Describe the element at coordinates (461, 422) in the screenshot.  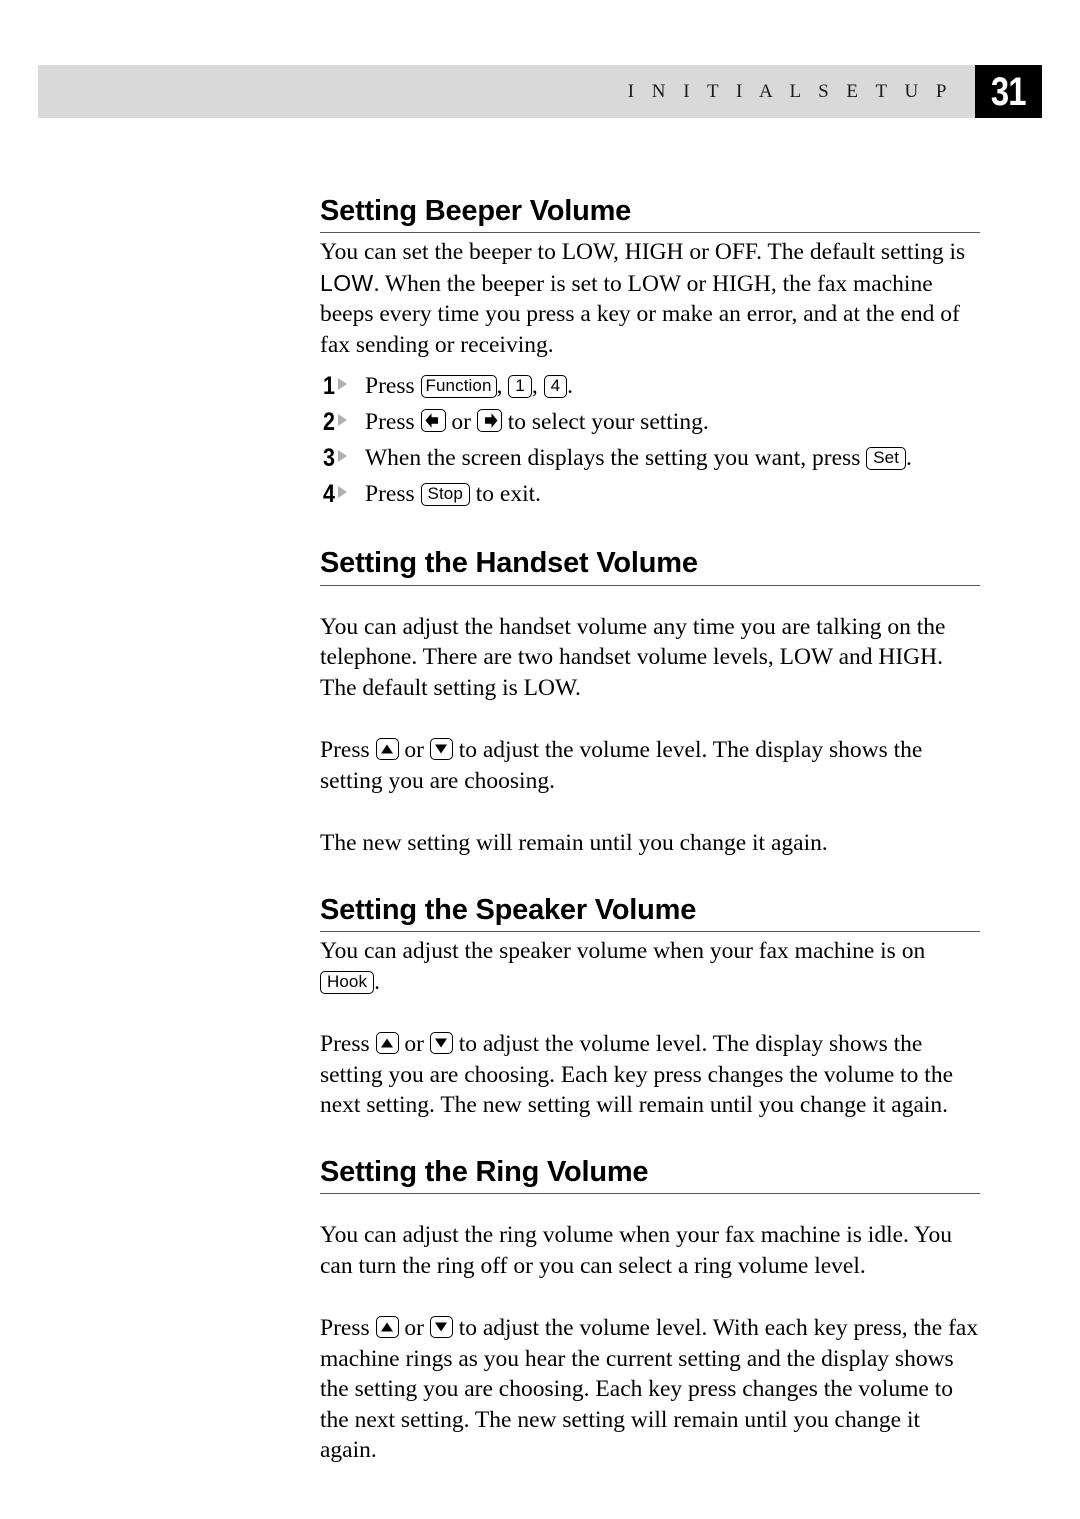
I see `step-2-text-middle: or` at that location.